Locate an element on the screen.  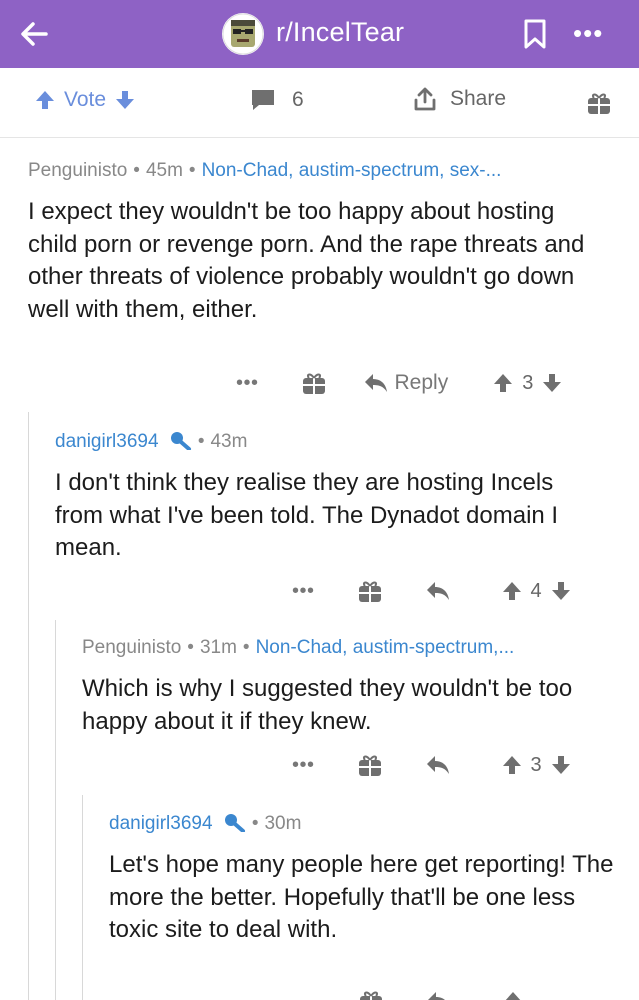
bookmark-icon is located at coordinates (535, 34).